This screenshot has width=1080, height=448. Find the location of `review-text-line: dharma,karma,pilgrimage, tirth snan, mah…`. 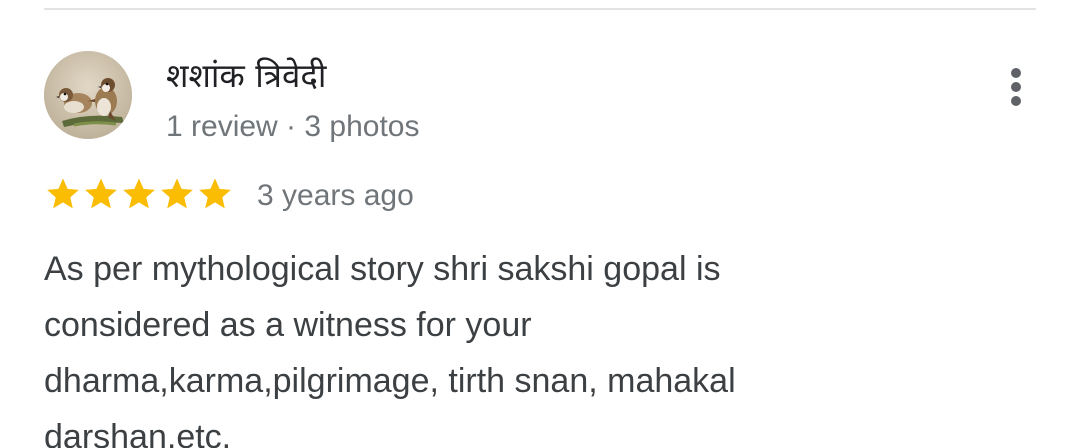

review-text-line: dharma,karma,pilgrimage, tirth snan, mah… is located at coordinates (390, 381).